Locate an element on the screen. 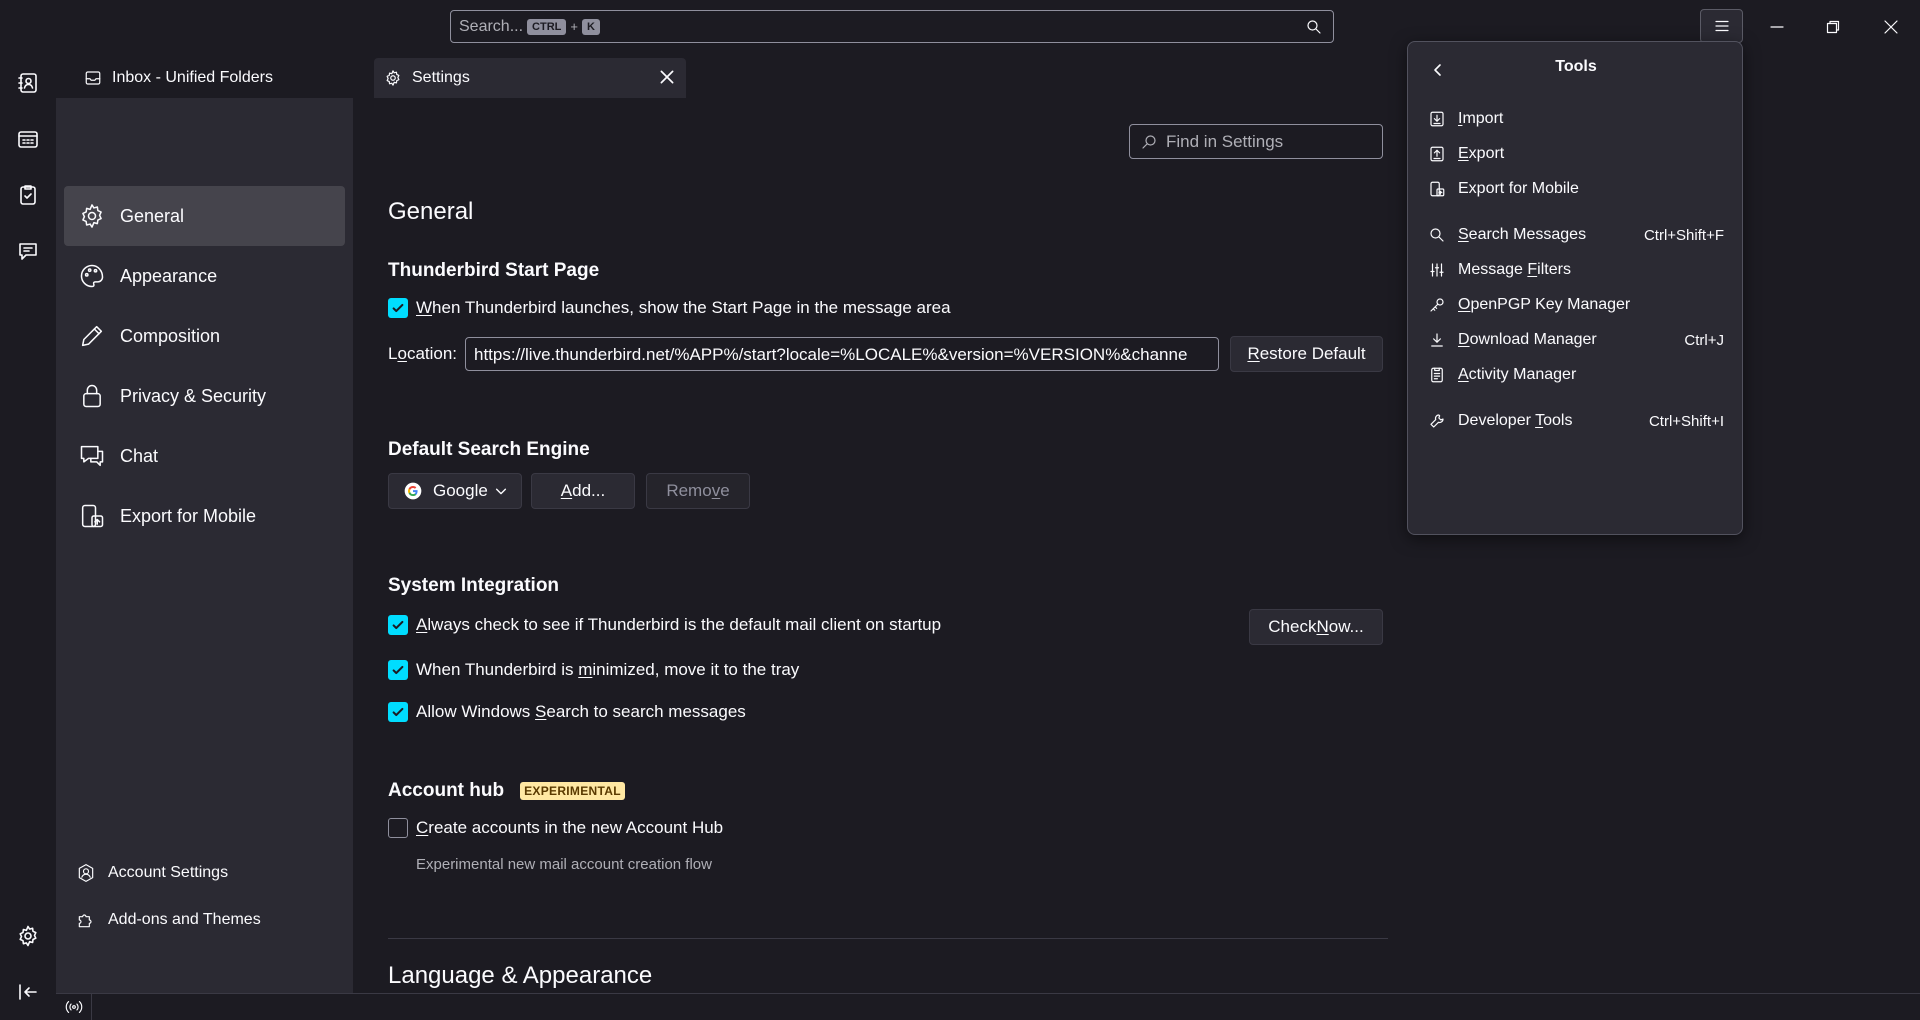  tab-close-button is located at coordinates (667, 77).